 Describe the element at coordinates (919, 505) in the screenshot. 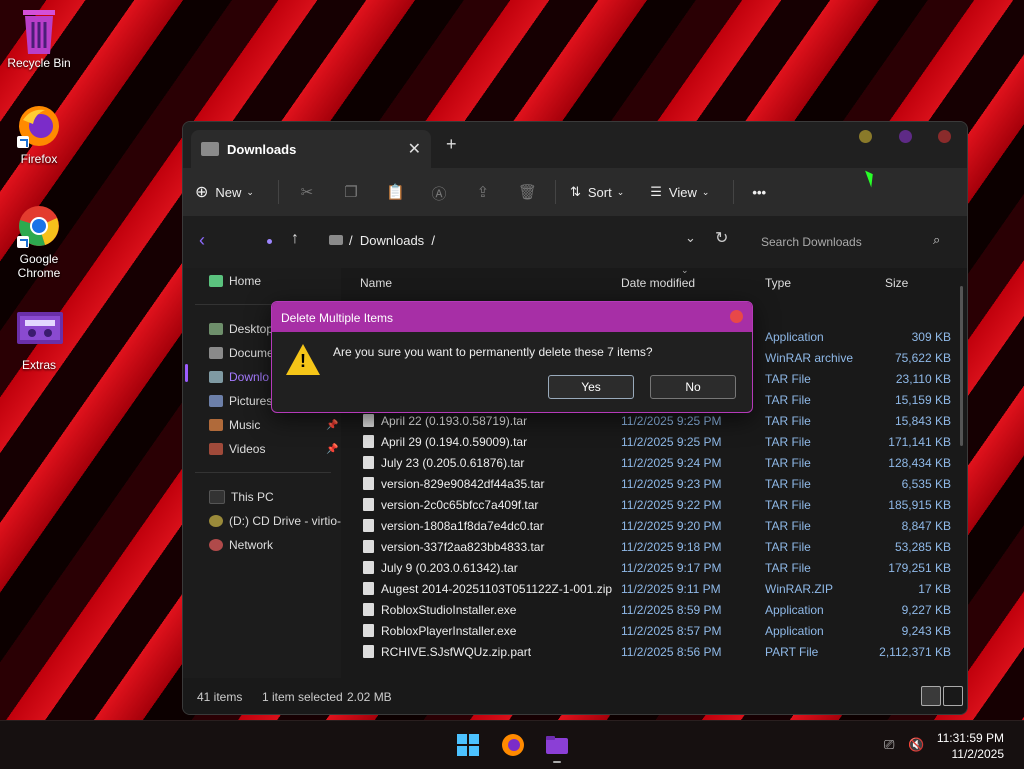

I see `file-size: 185,915 KB` at that location.